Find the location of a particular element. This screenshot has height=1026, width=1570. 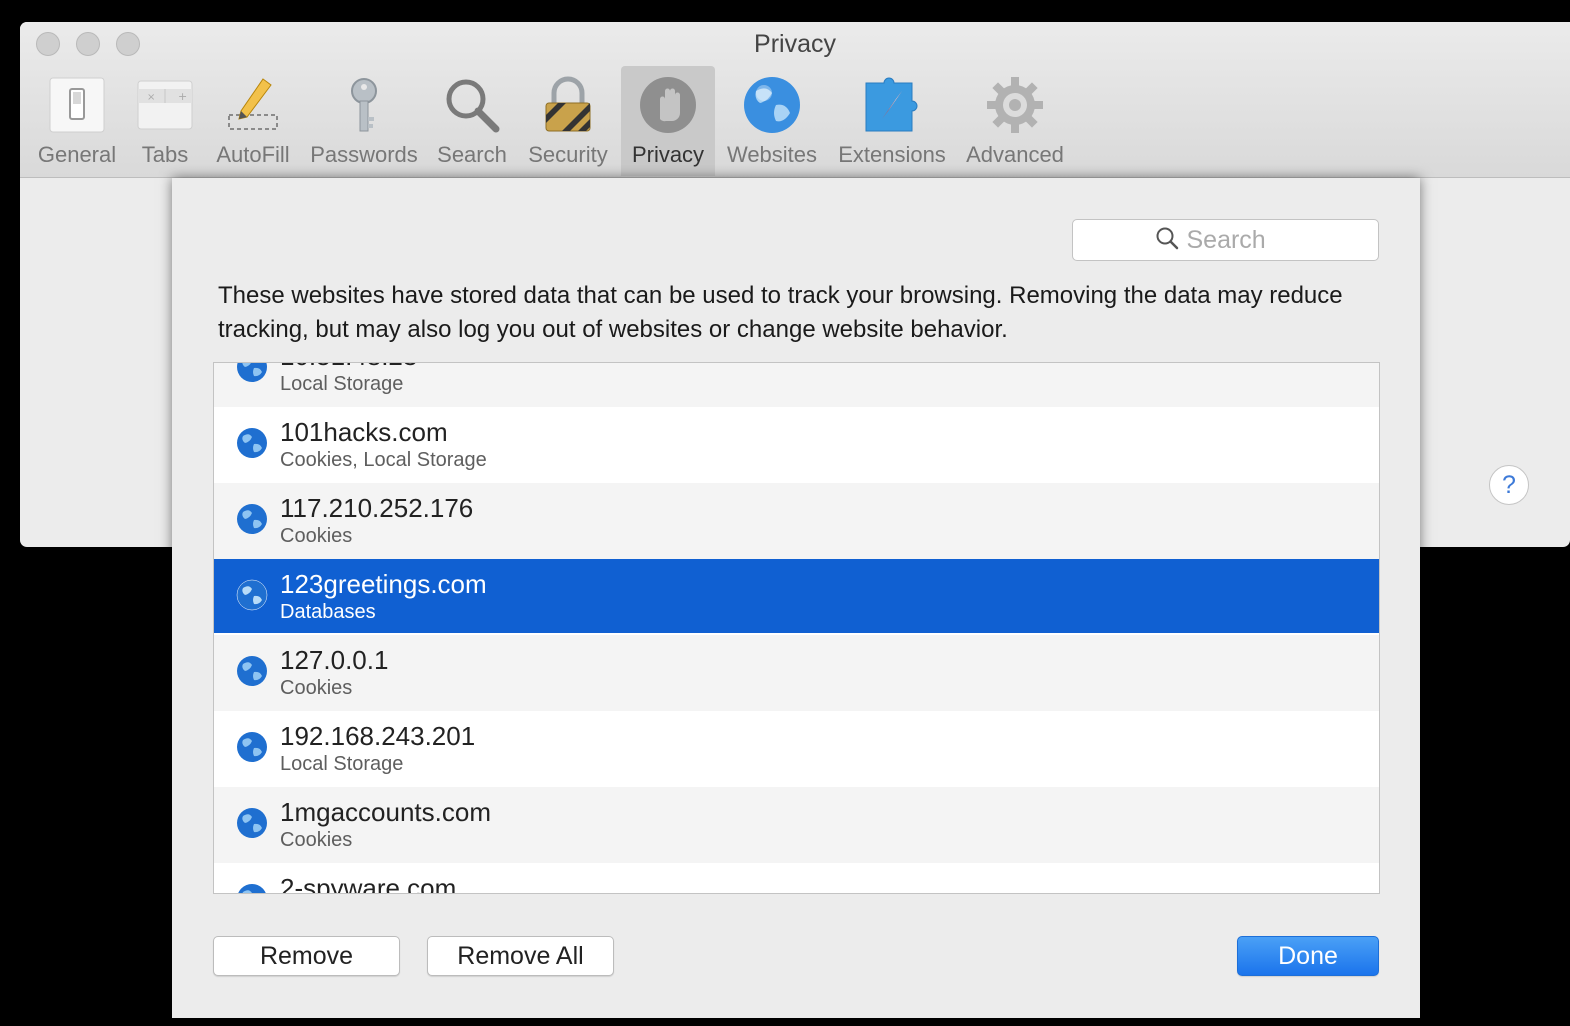

done-button: Done is located at coordinates (1308, 956).